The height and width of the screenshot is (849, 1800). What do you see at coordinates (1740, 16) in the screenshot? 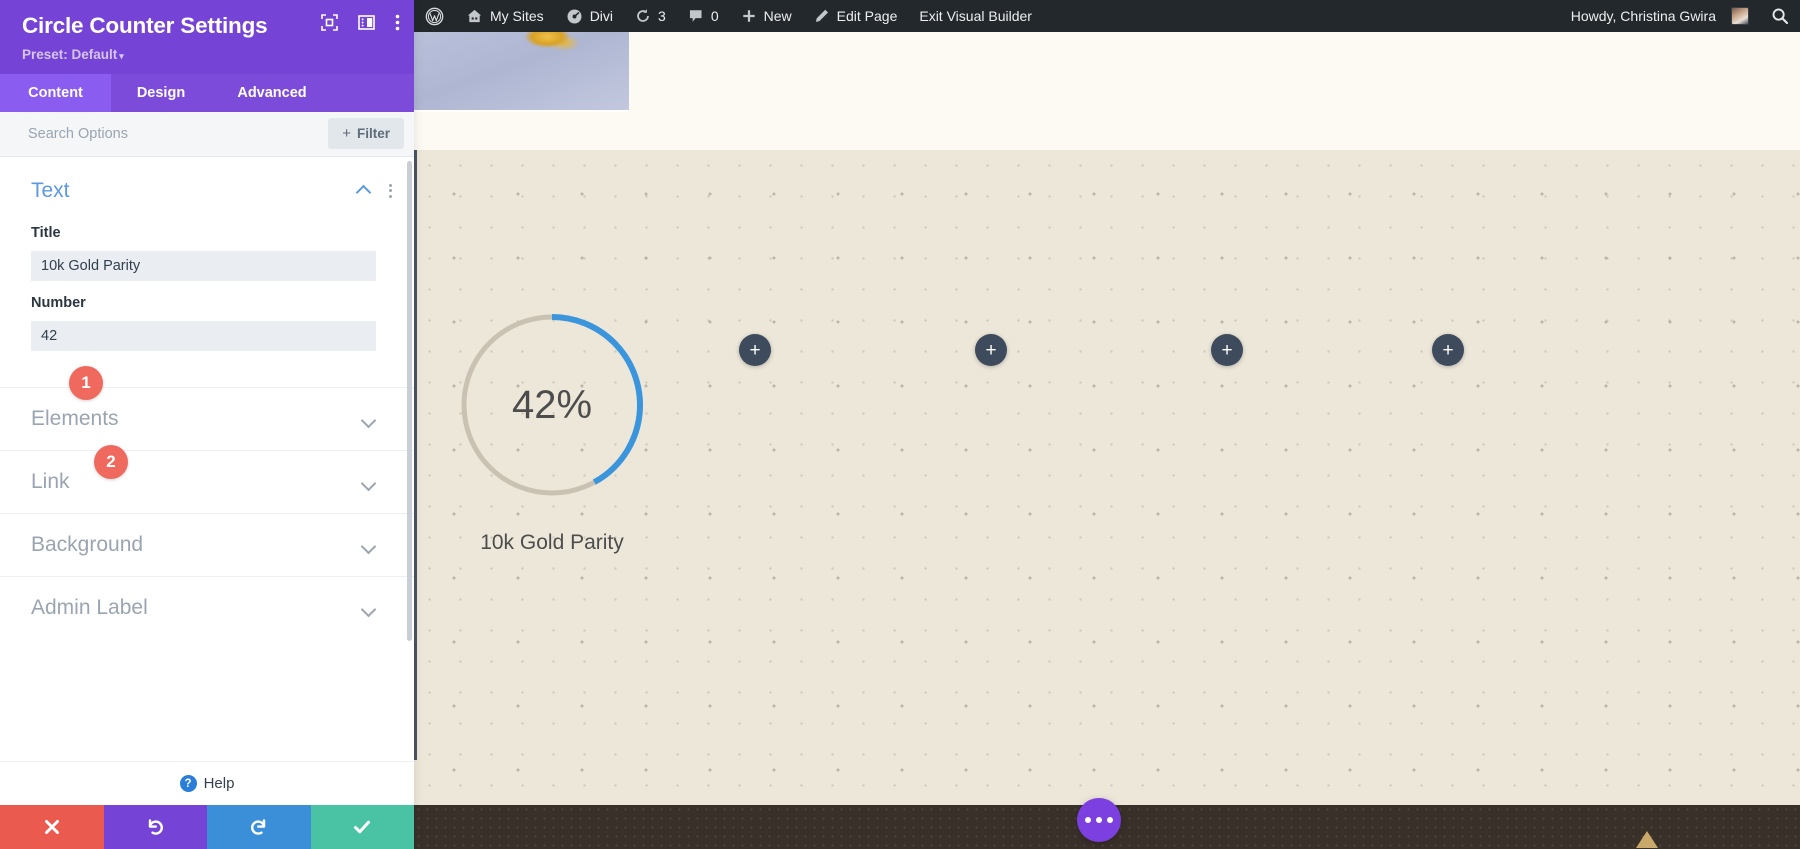
I see `avatar` at bounding box center [1740, 16].